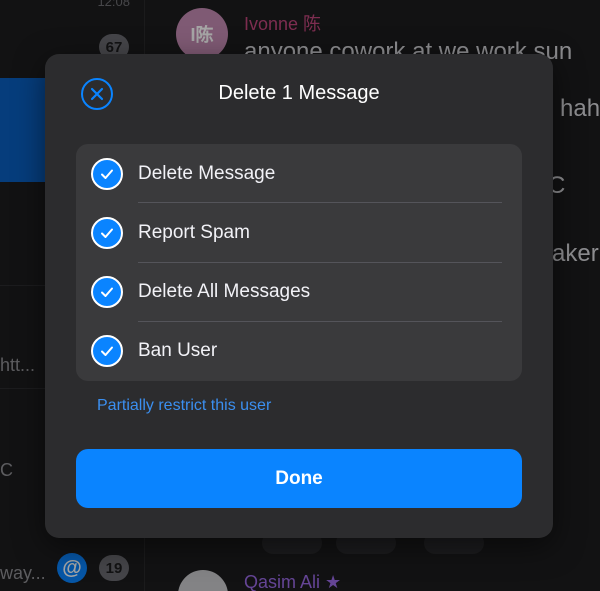 Image resolution: width=600 pixels, height=591 pixels. Describe the element at coordinates (194, 232) in the screenshot. I see `option-label: Report Spam` at that location.